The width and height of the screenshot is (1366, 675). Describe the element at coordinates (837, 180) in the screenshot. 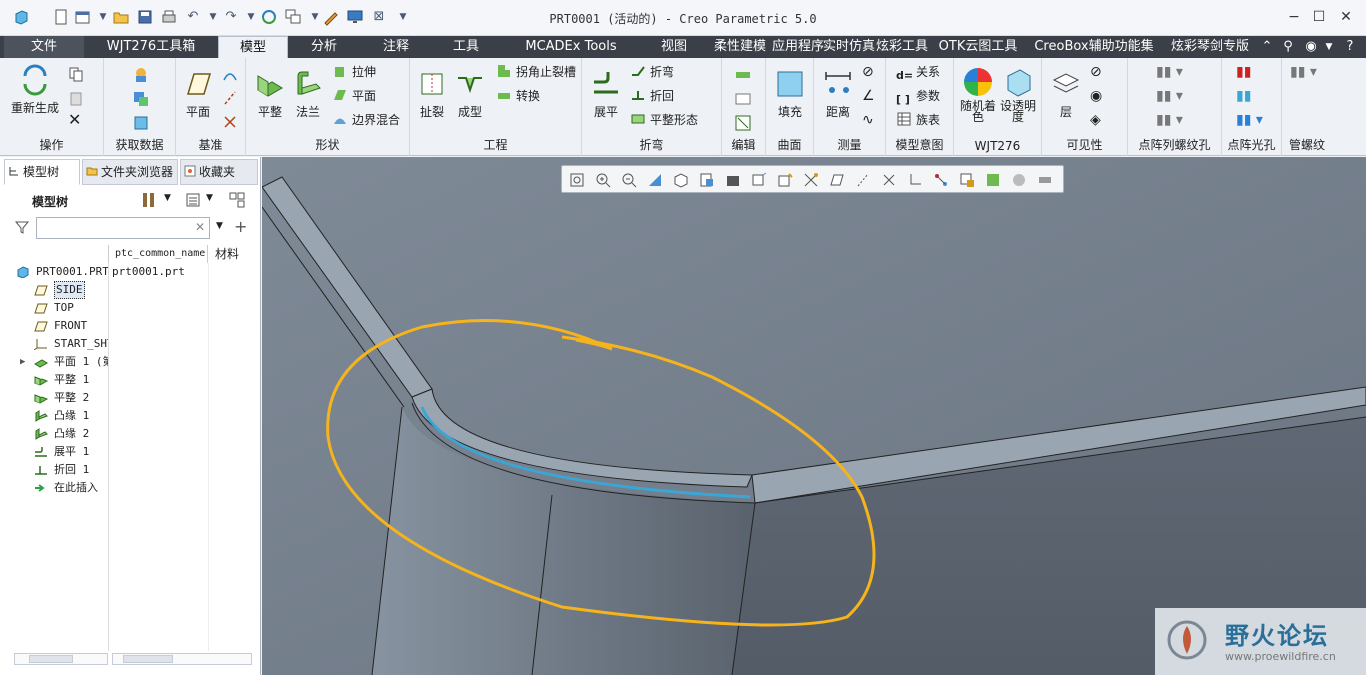

I see `plane-display-icon` at that location.